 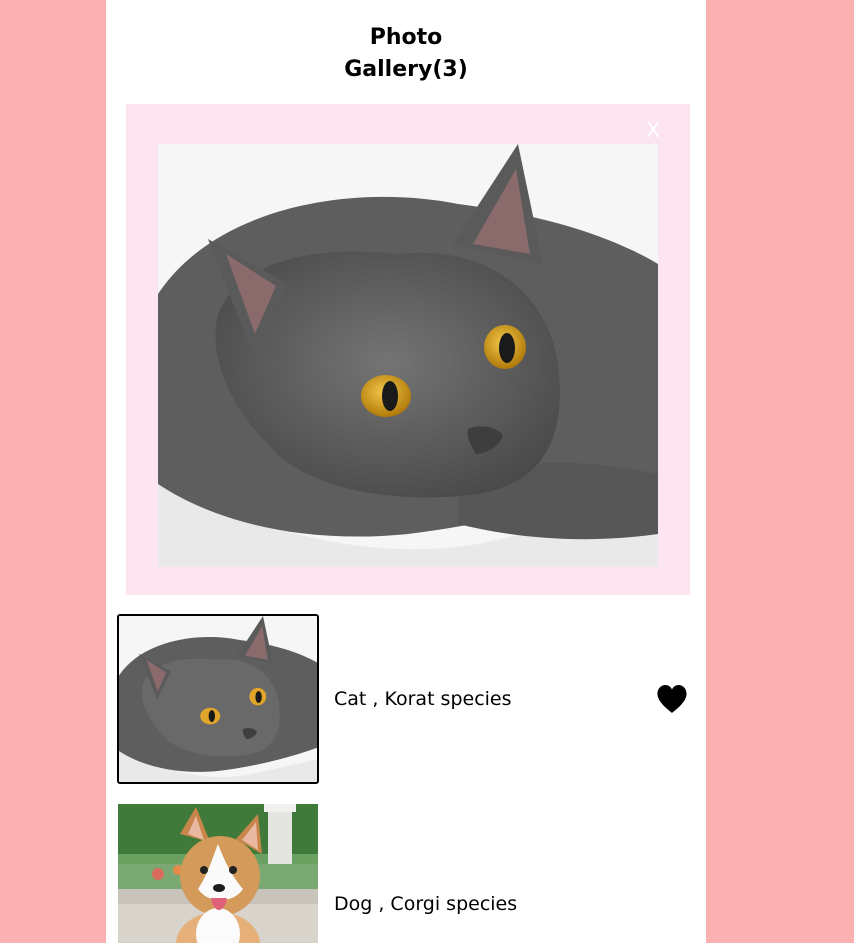 I want to click on dog-thumbnail-image, so click(x=218, y=873).